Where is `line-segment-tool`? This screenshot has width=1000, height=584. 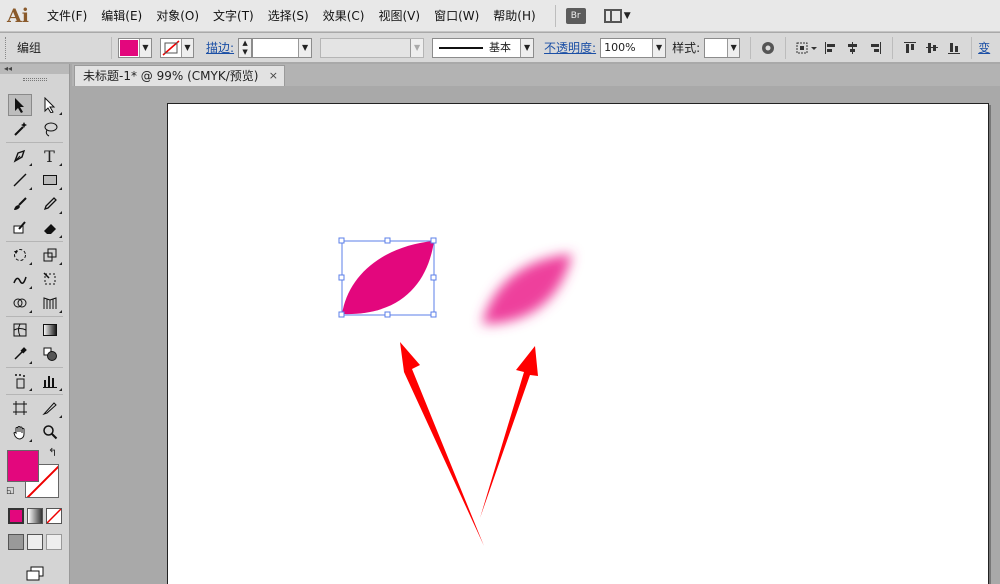
line-segment-tool is located at coordinates (20, 180).